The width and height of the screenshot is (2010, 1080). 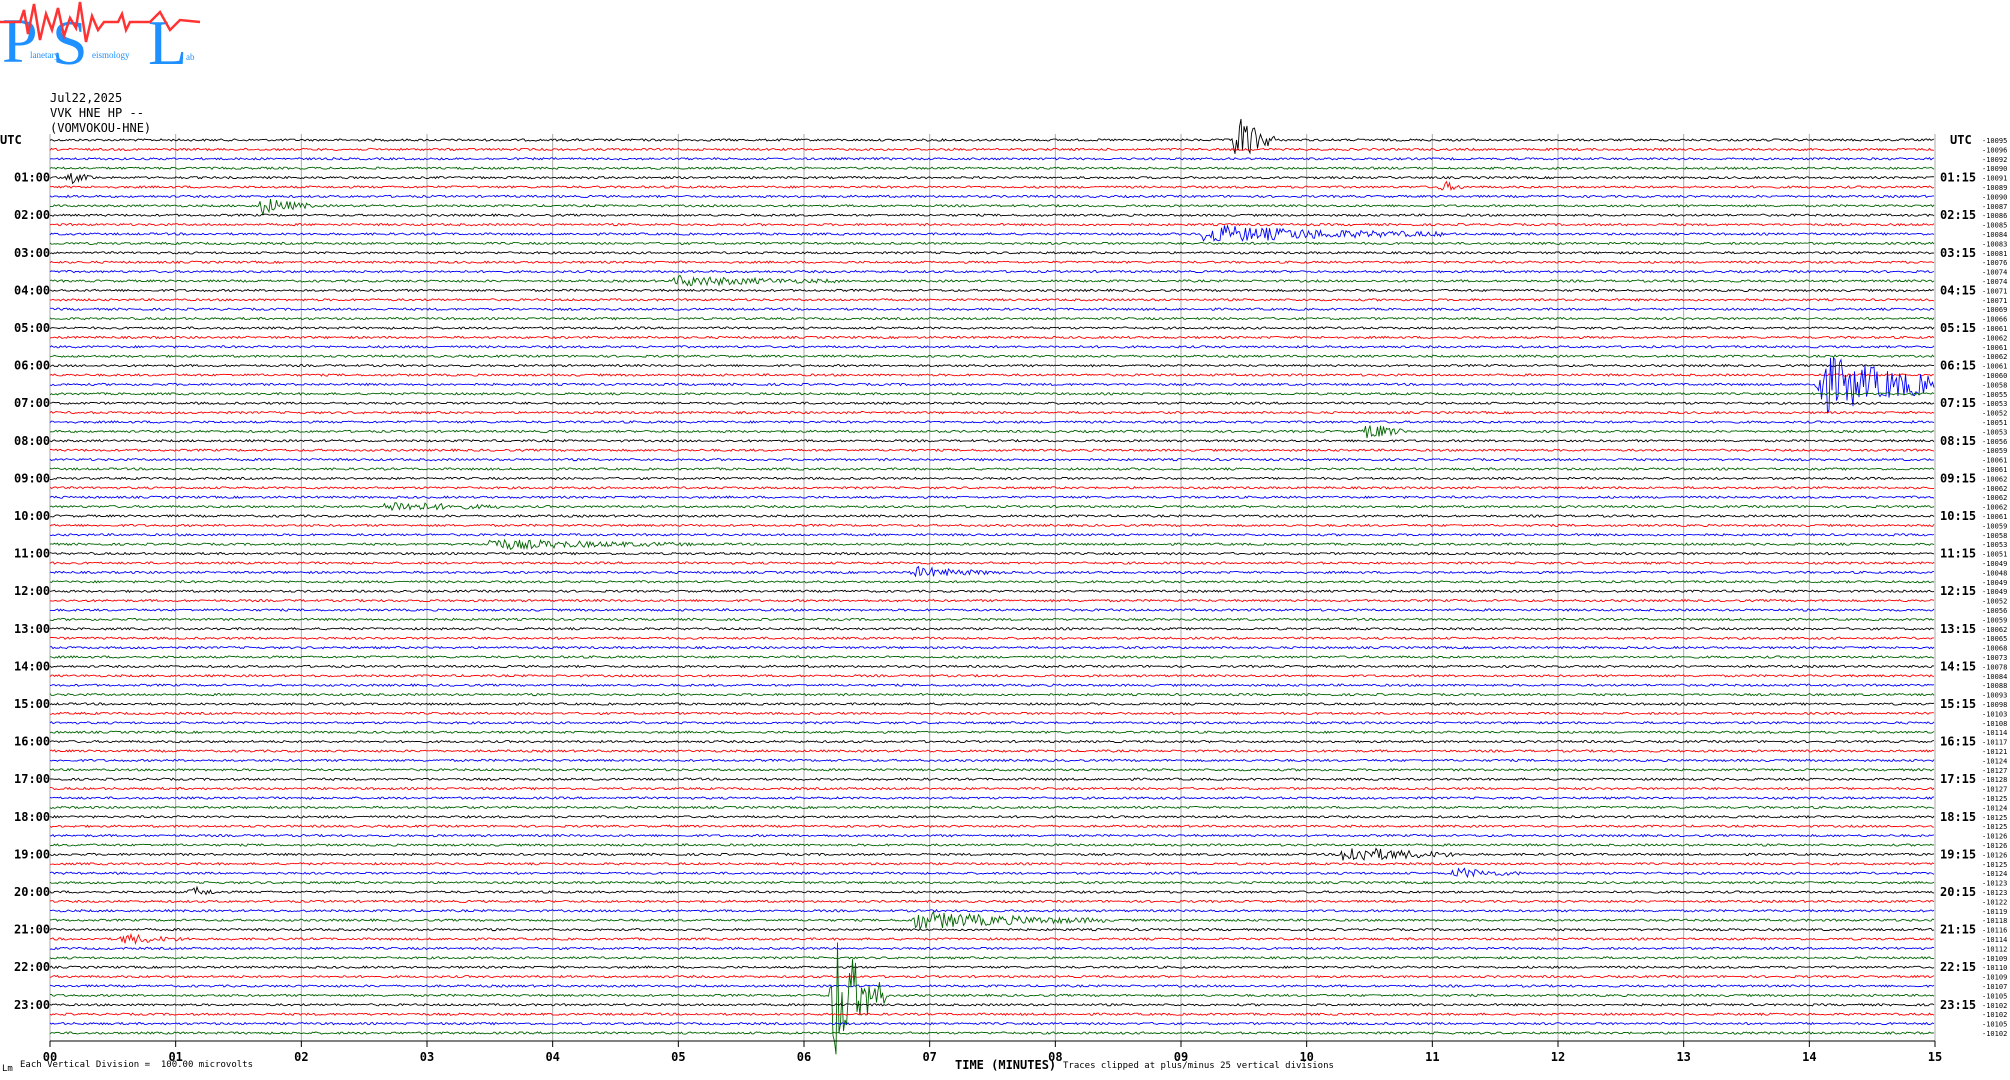 I want to click on trace-offset-label: -10083, so click(x=1994, y=244).